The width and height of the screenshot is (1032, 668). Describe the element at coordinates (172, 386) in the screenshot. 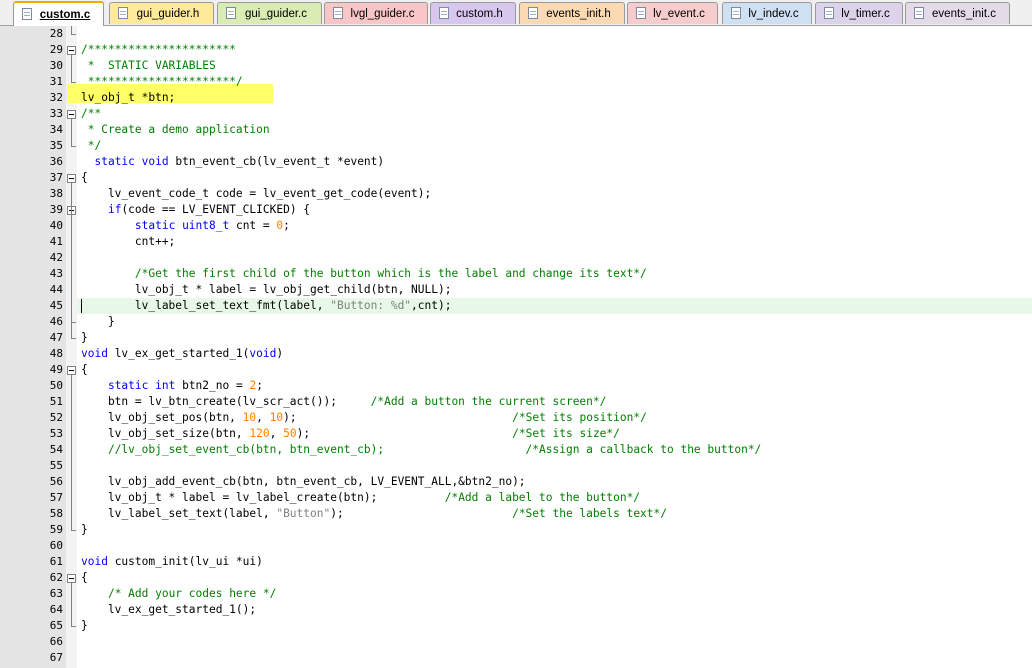

I see `code-line: static int btn2_no = 2;` at that location.